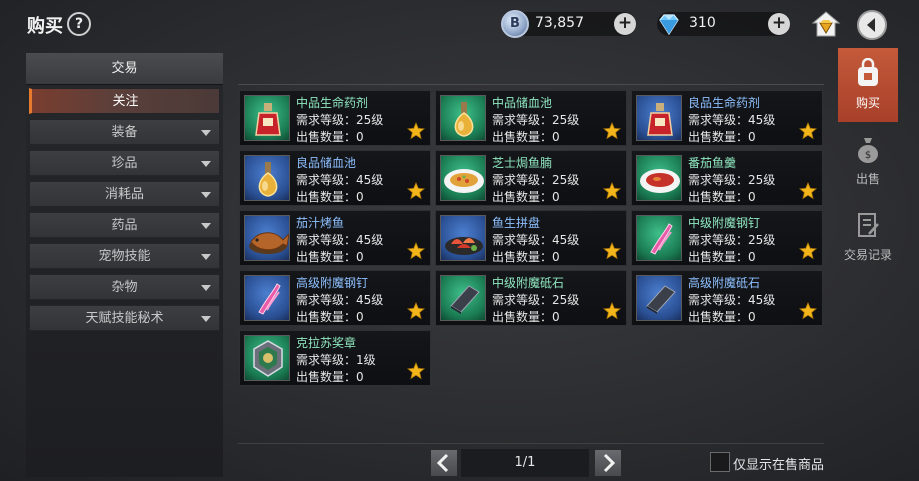 The image size is (919, 481). I want to click on item-name: 高级附魔砥石, so click(724, 283).